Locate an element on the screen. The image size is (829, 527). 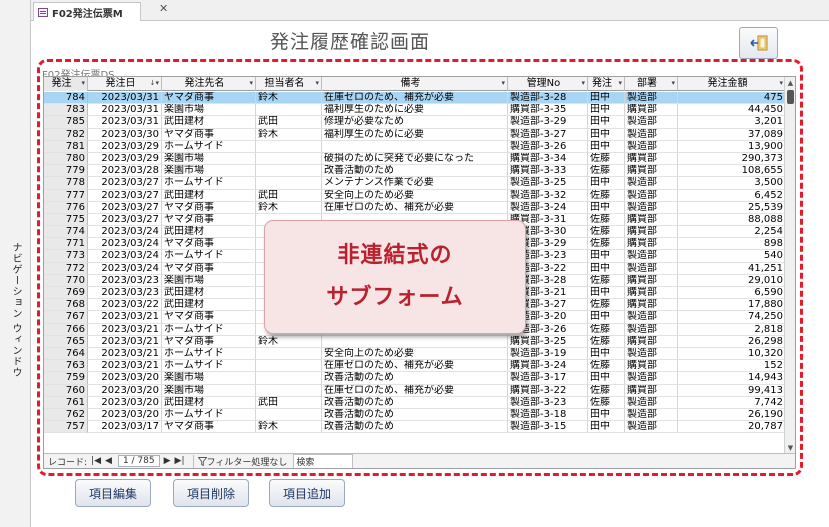
cell-control-no: 製造部-3-26 is located at coordinates (548, 146).